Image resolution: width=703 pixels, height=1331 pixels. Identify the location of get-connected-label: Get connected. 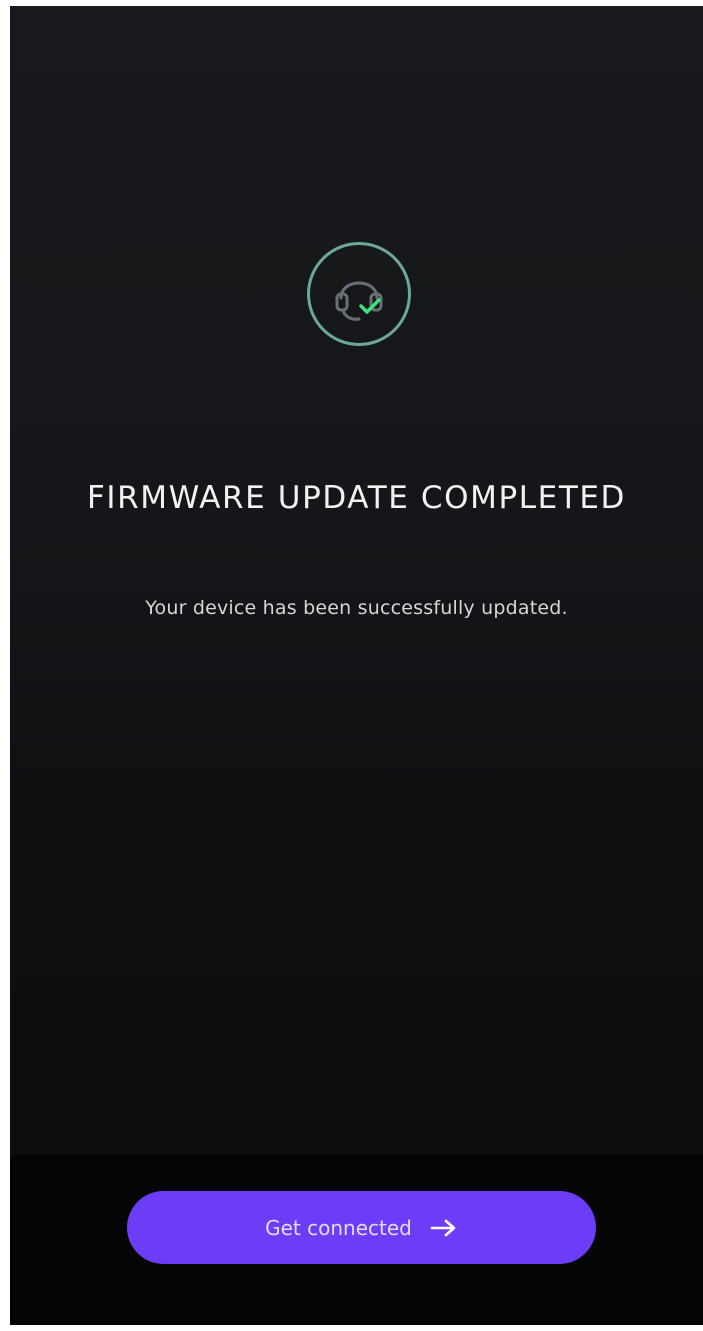
(338, 1227).